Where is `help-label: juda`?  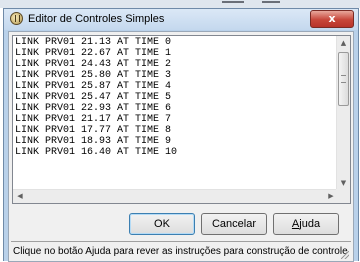 help-label: juda is located at coordinates (310, 224).